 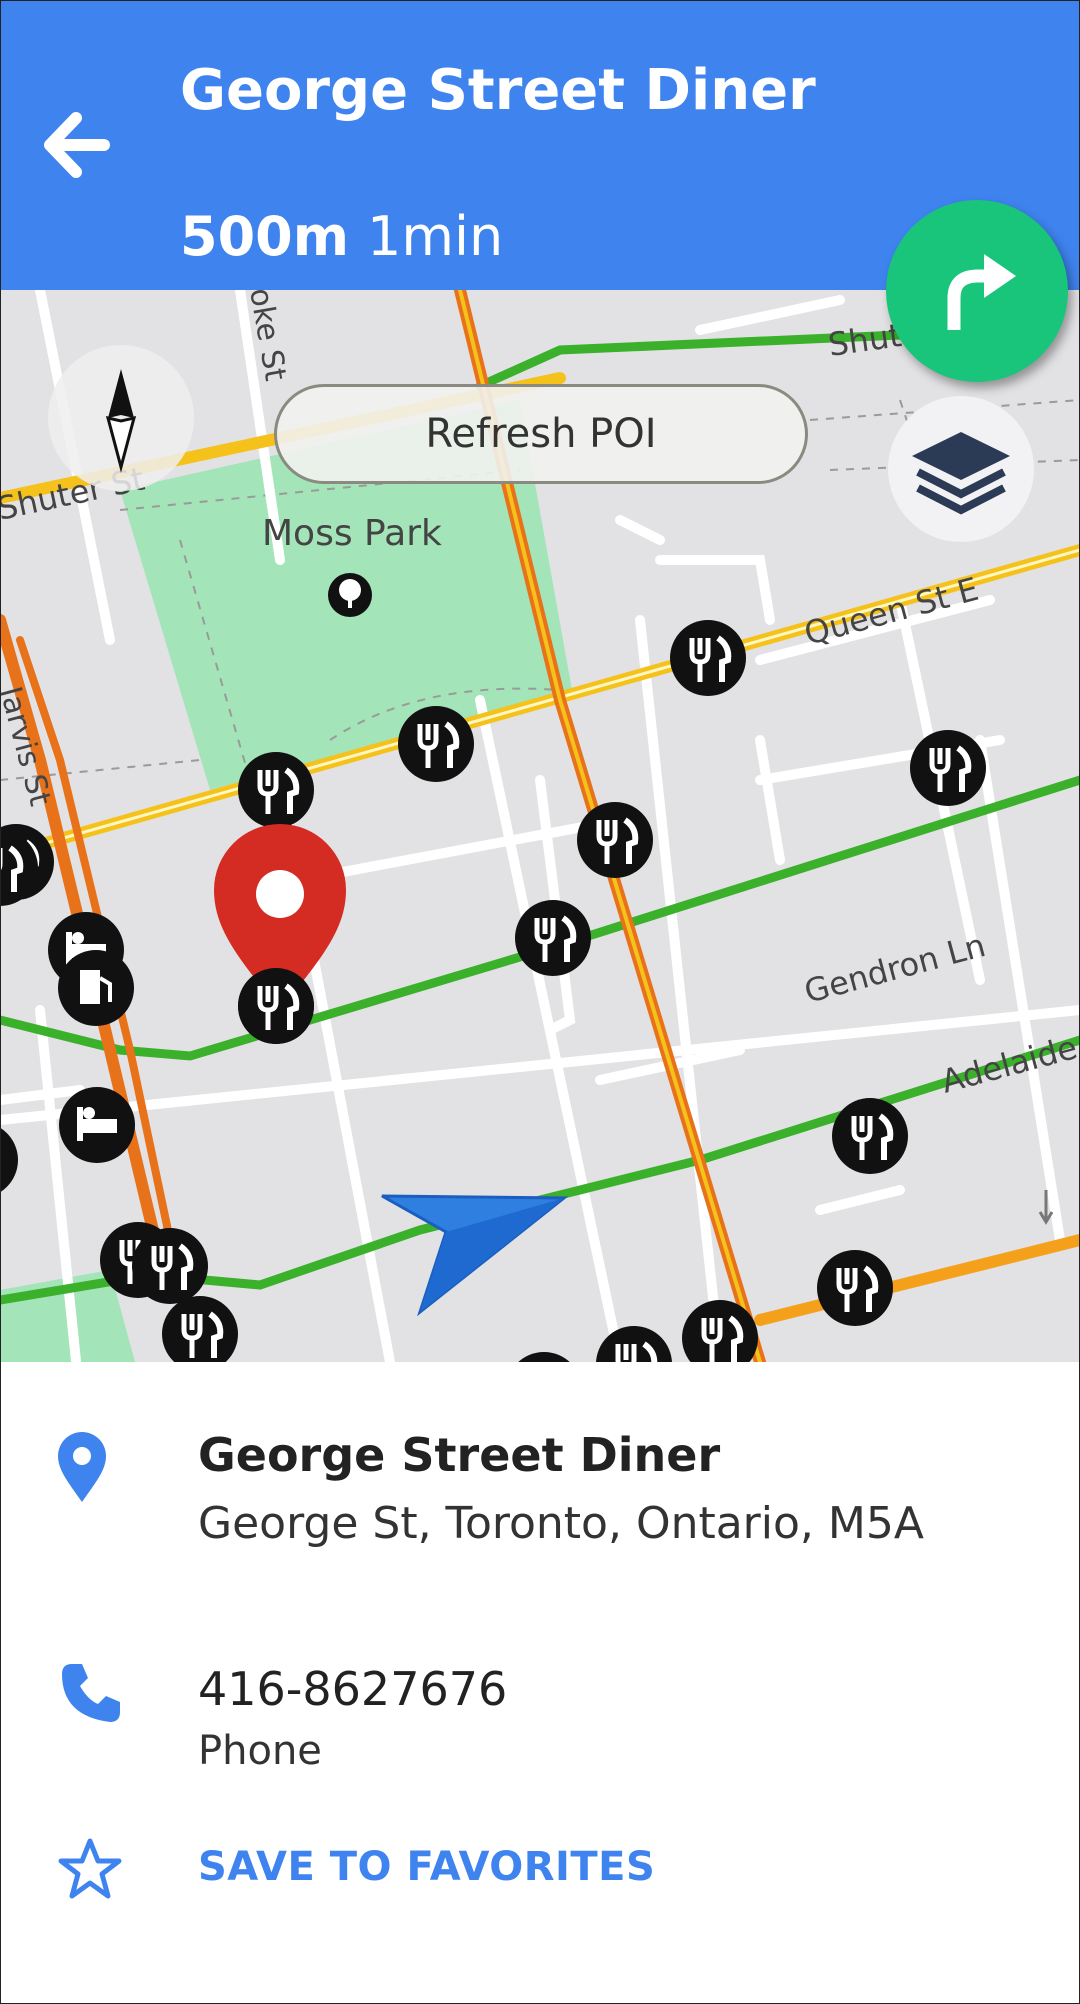 I want to click on map-layers-button, so click(x=961, y=469).